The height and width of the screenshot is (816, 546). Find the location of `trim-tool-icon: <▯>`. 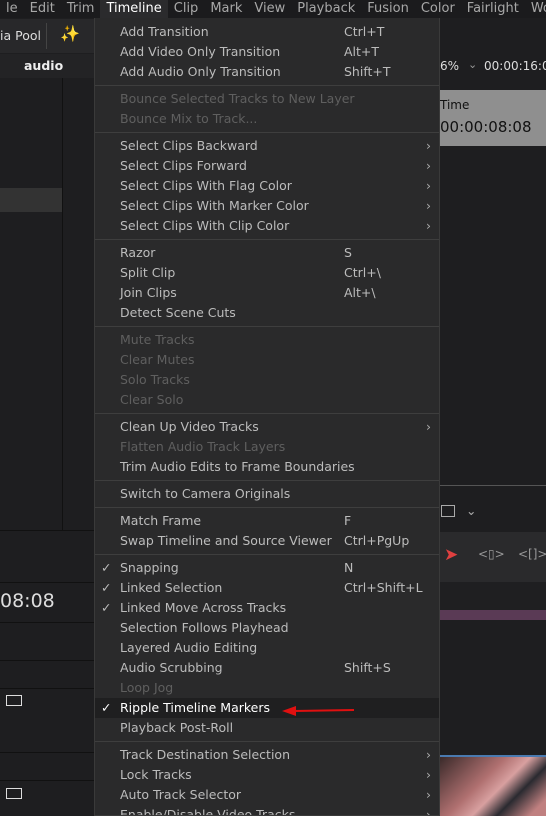

trim-tool-icon: <▯> is located at coordinates (491, 554).